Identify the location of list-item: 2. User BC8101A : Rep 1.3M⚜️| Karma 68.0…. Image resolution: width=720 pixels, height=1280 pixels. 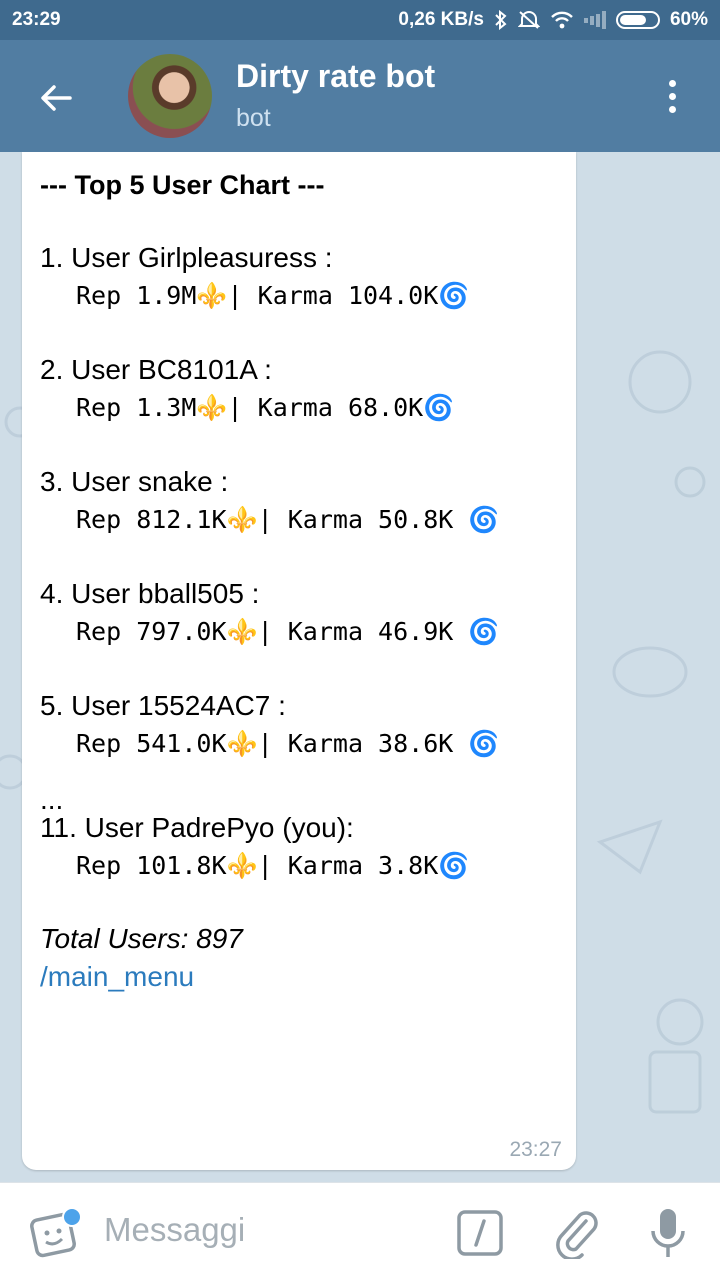
(299, 390).